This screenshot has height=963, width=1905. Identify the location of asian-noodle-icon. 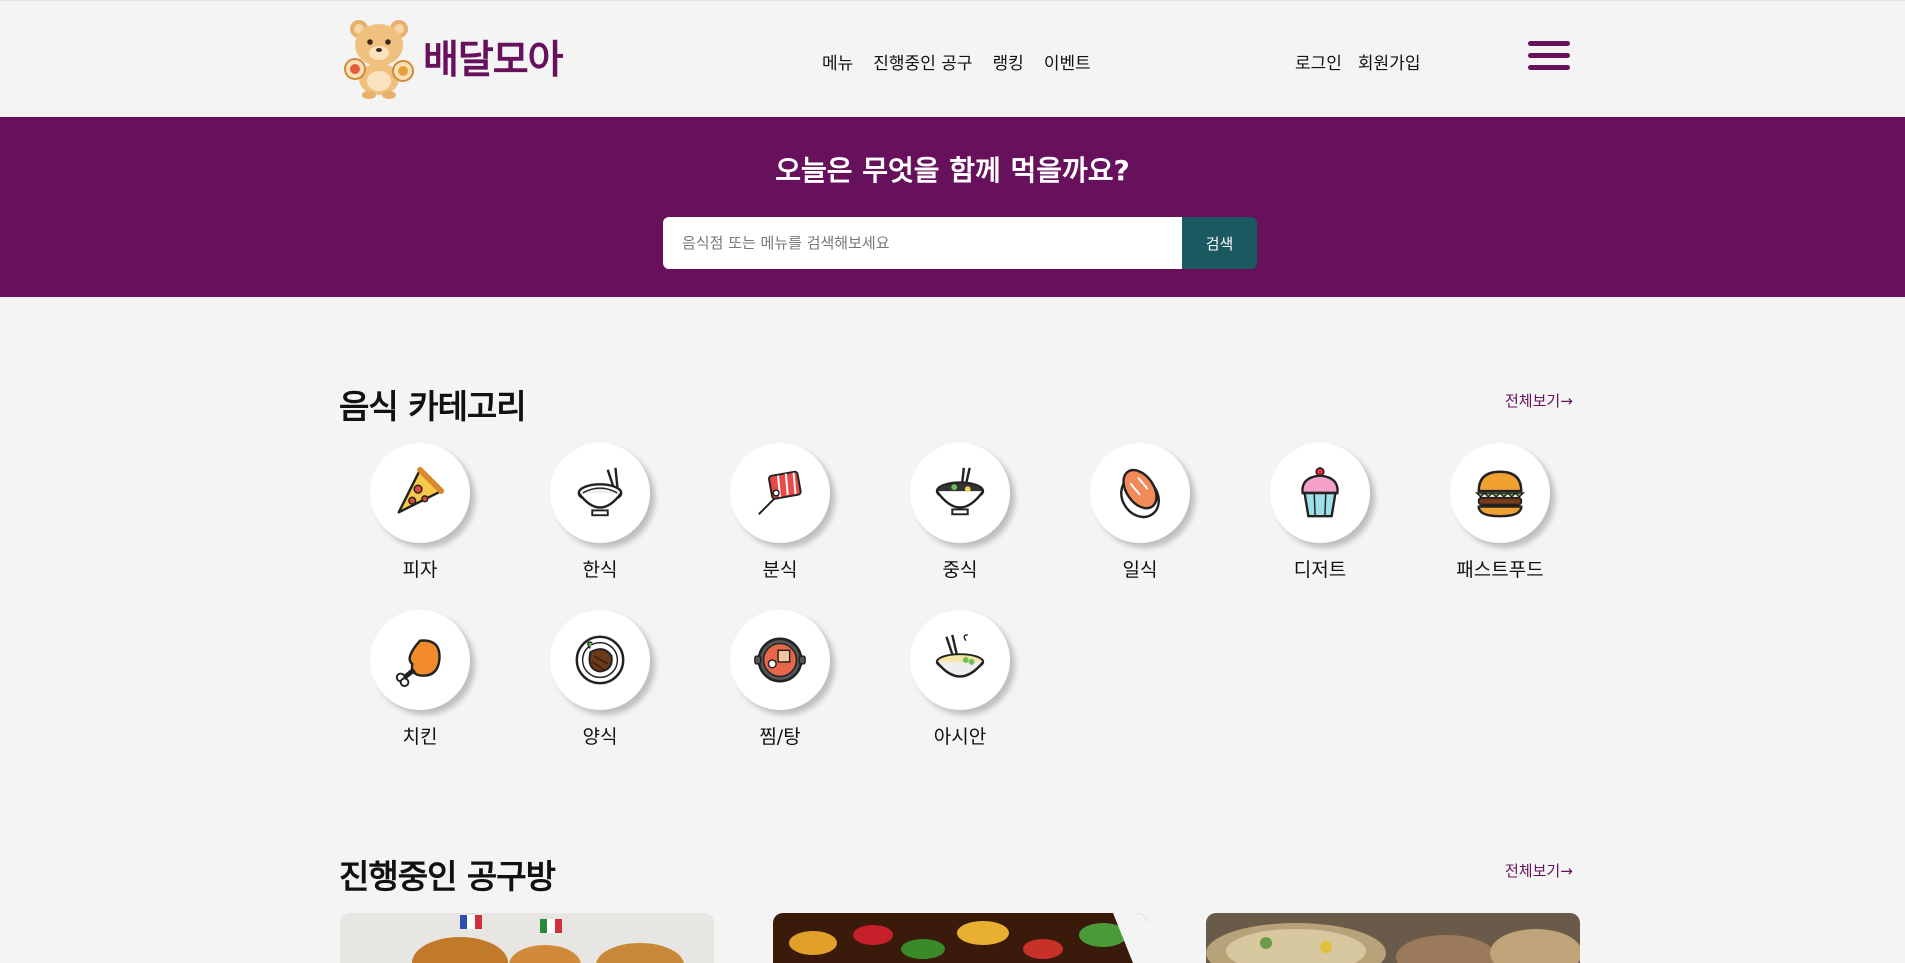
(960, 656).